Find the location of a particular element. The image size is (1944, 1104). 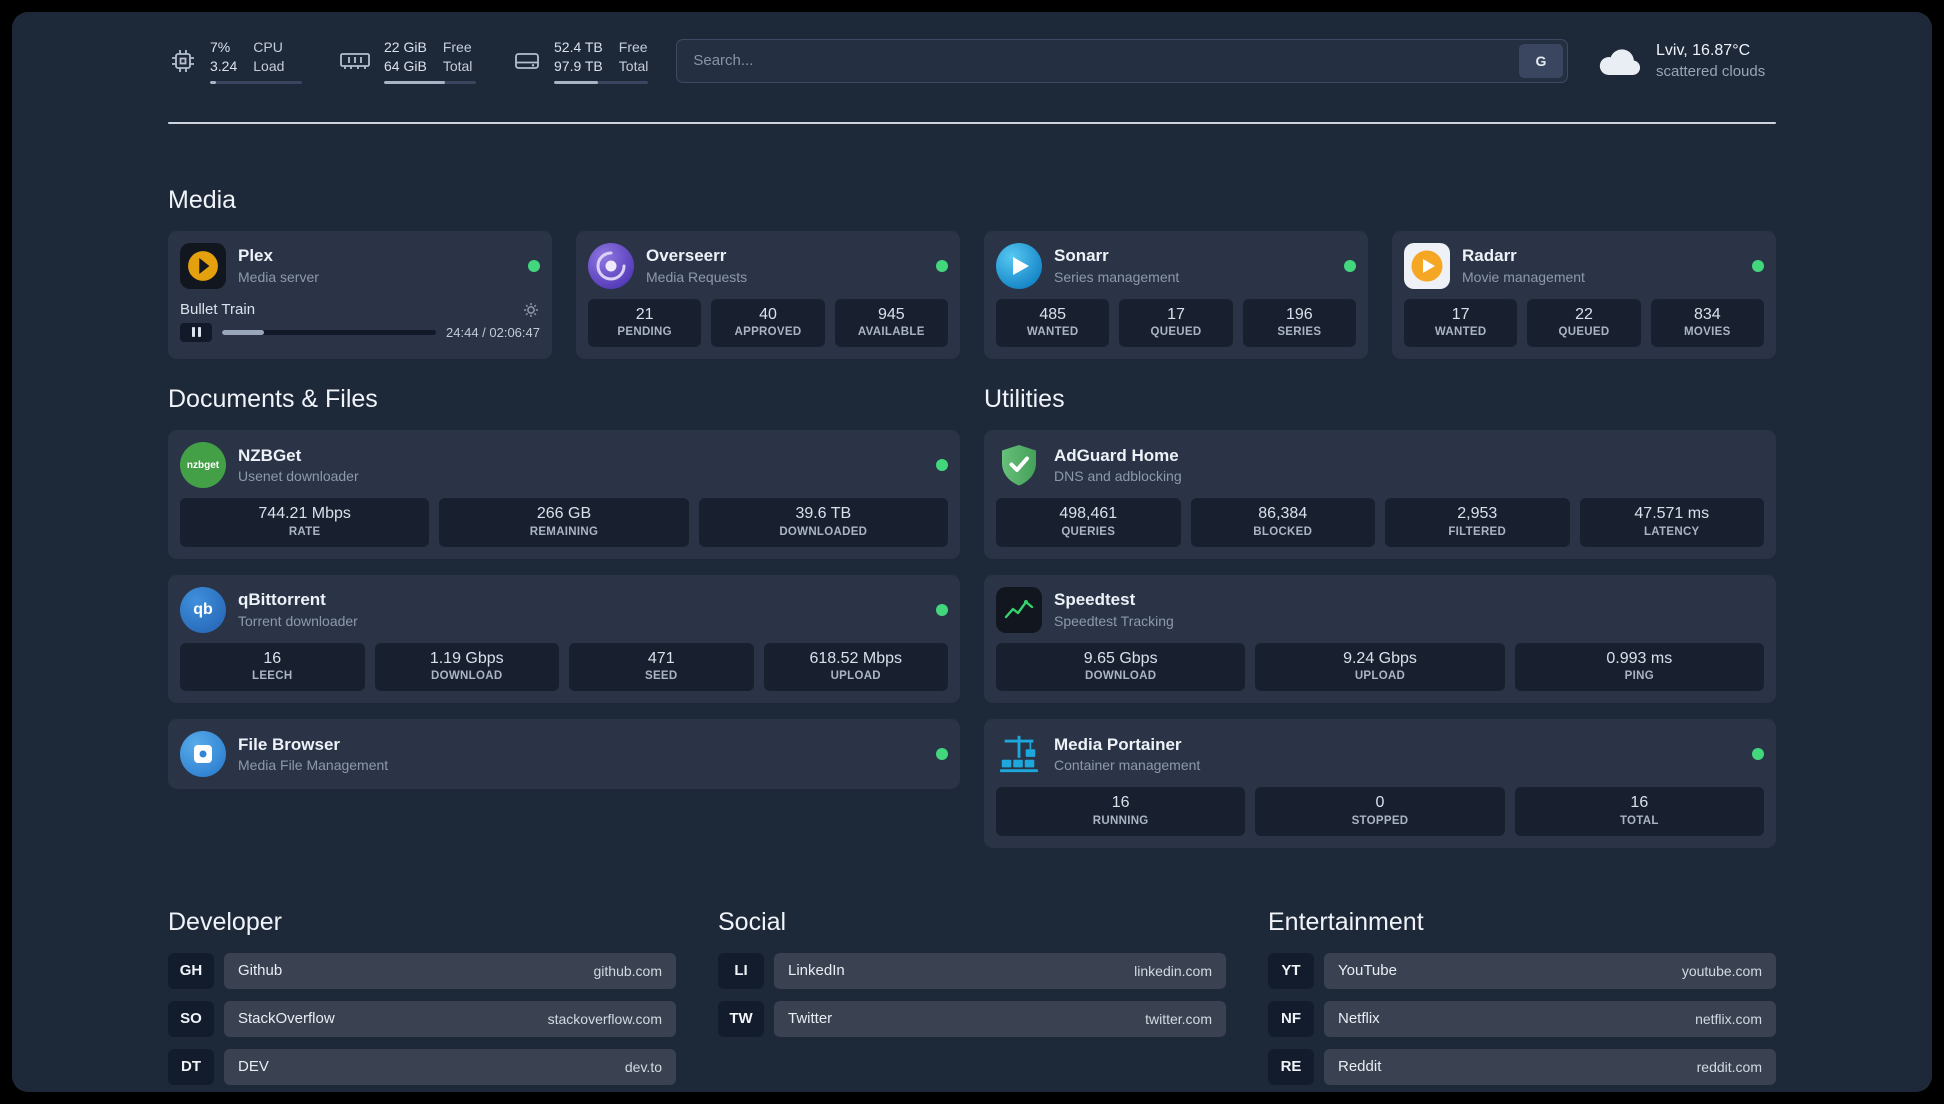

stat-blocked: 86,384 BLOCKED is located at coordinates (1282, 522).